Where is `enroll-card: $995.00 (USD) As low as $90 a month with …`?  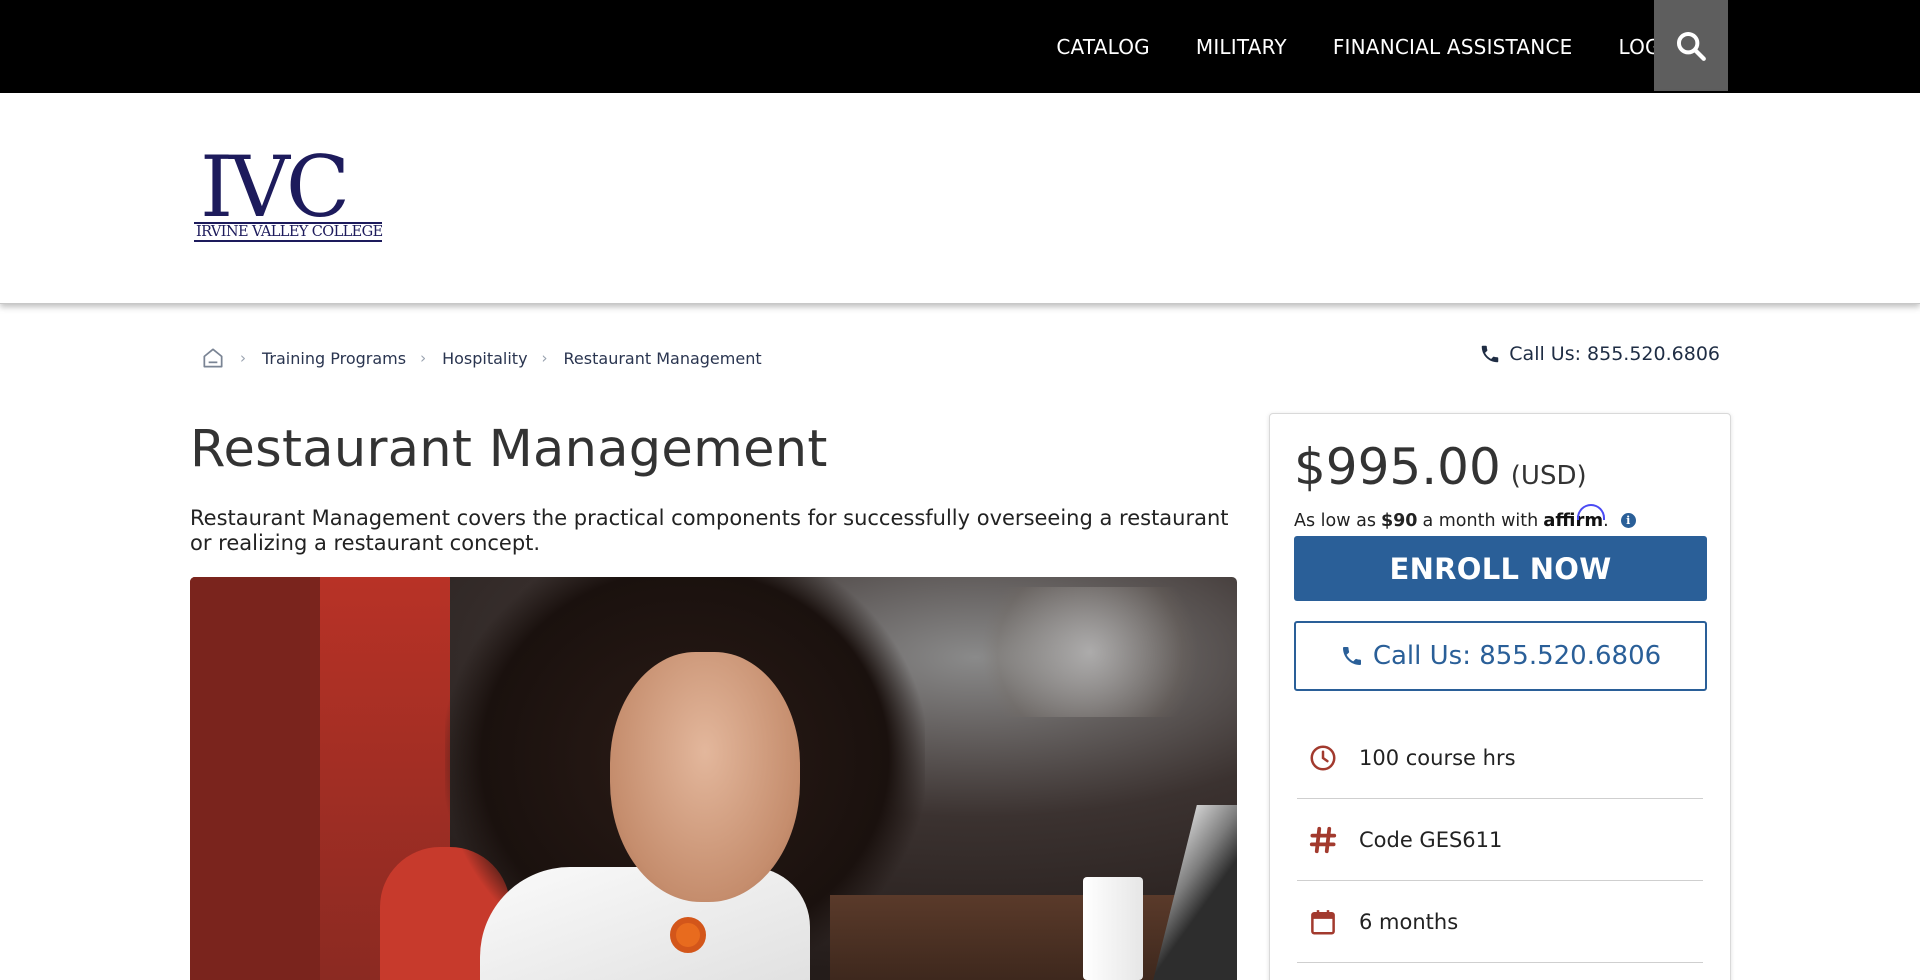
enroll-card: $995.00 (USD) As low as $90 a month with … is located at coordinates (1500, 696).